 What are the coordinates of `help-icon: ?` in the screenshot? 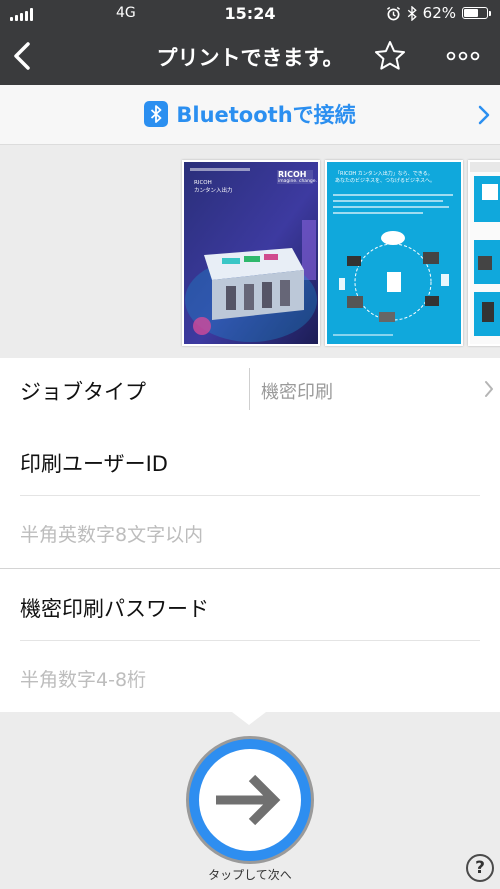 It's located at (480, 868).